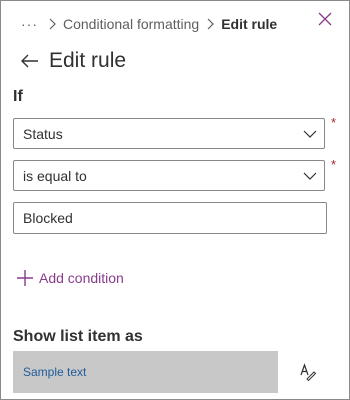  Describe the element at coordinates (55, 372) in the screenshot. I see `sample-text: Sample text` at that location.